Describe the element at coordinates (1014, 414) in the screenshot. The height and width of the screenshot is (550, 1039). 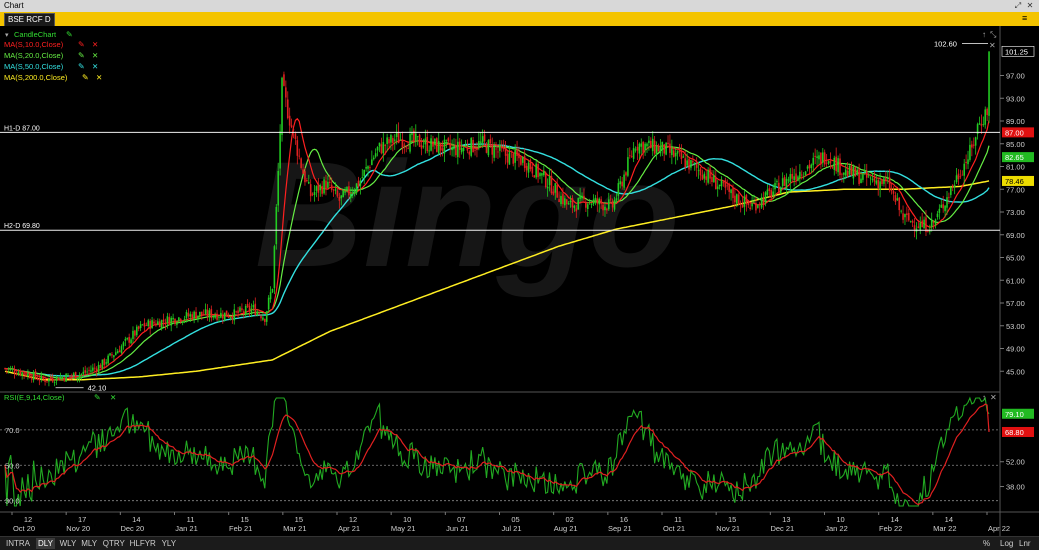
I see `svg-text: 79.10` at that location.